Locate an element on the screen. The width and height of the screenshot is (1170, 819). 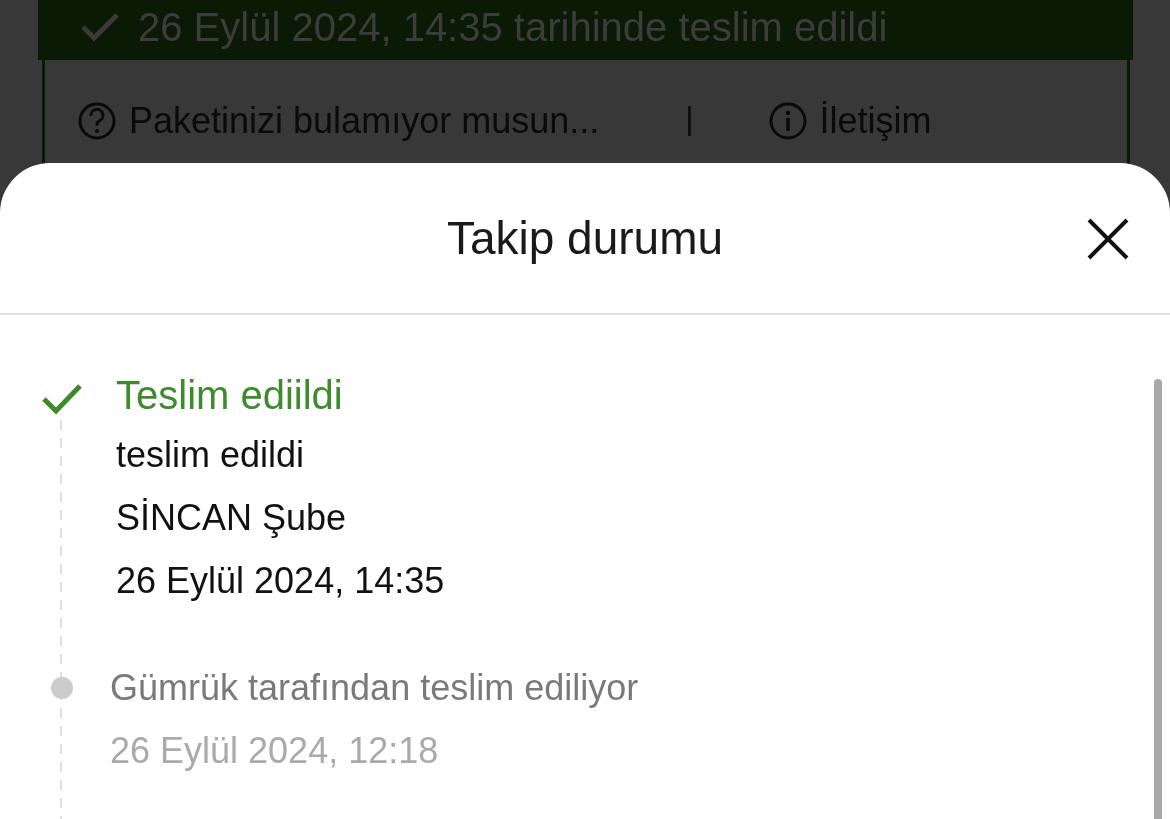
event-title: Gümrük tarafından teslim ediliyor is located at coordinates (374, 688).